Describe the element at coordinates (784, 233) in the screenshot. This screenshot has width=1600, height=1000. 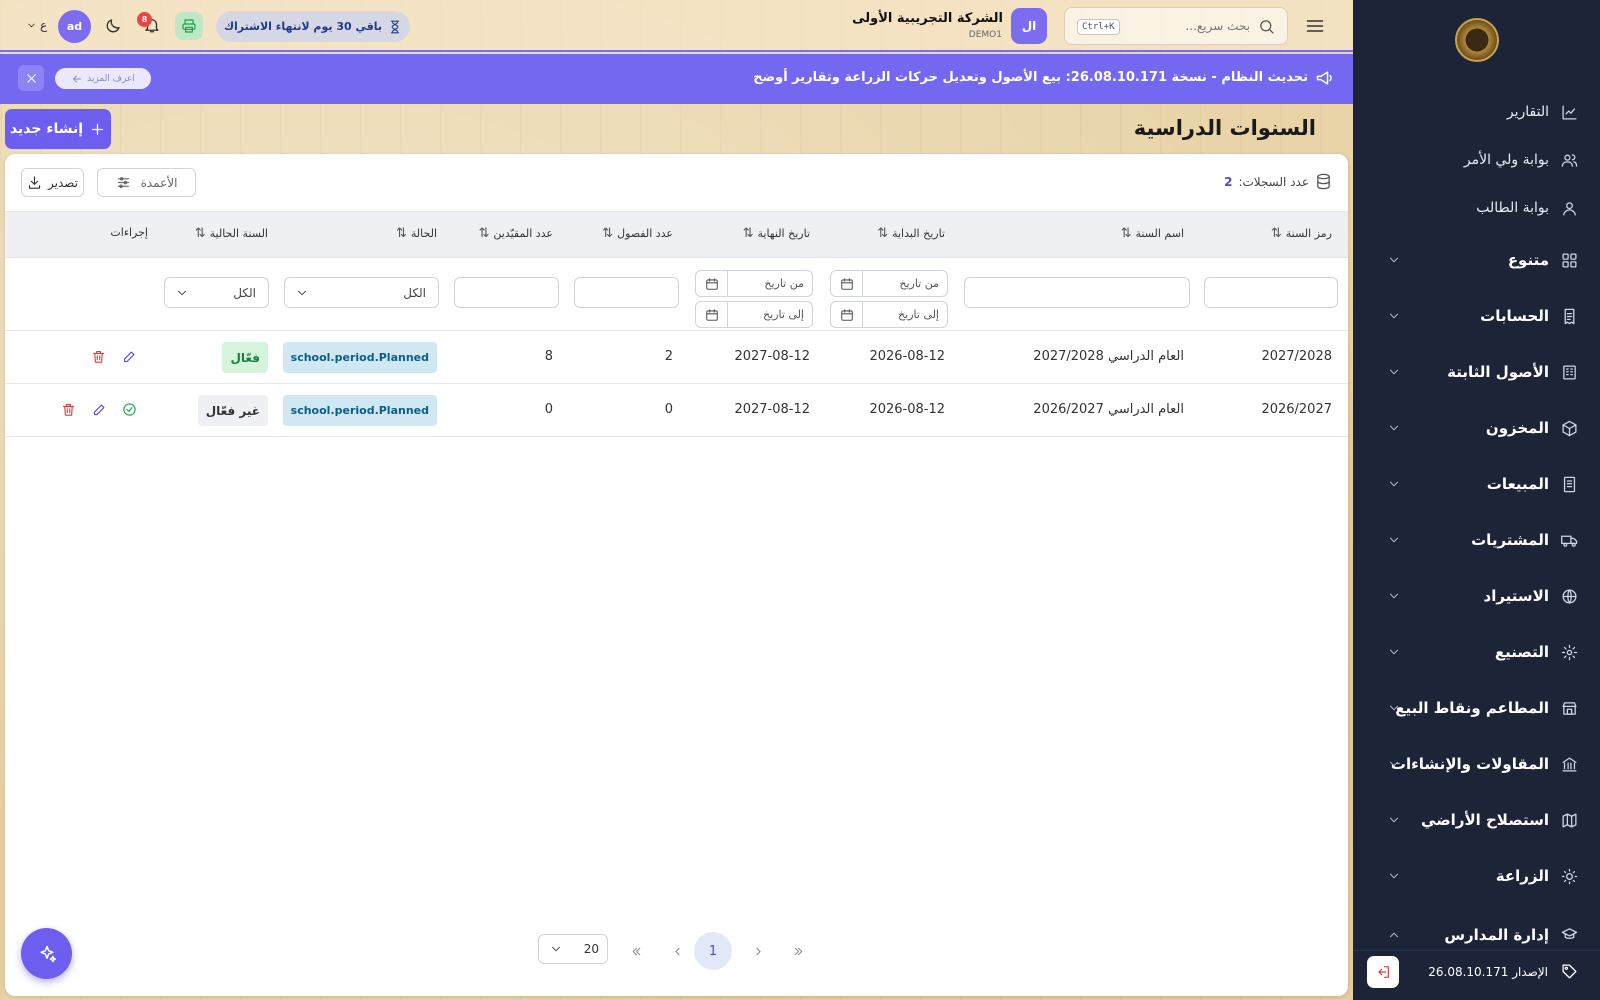
I see `column-header-label: تاريخ النهاية` at that location.